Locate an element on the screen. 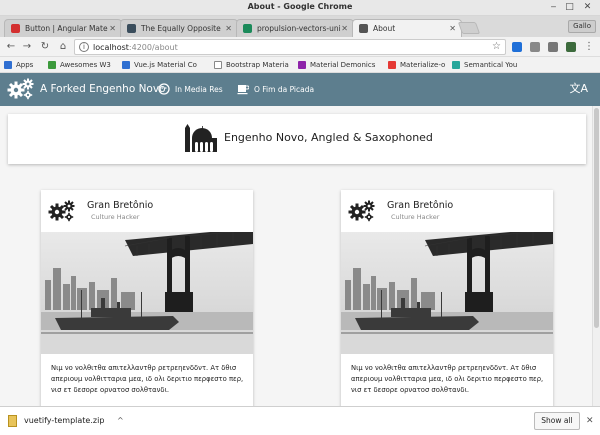  bookmark-label: Awesomes W3 is located at coordinates (85, 65).